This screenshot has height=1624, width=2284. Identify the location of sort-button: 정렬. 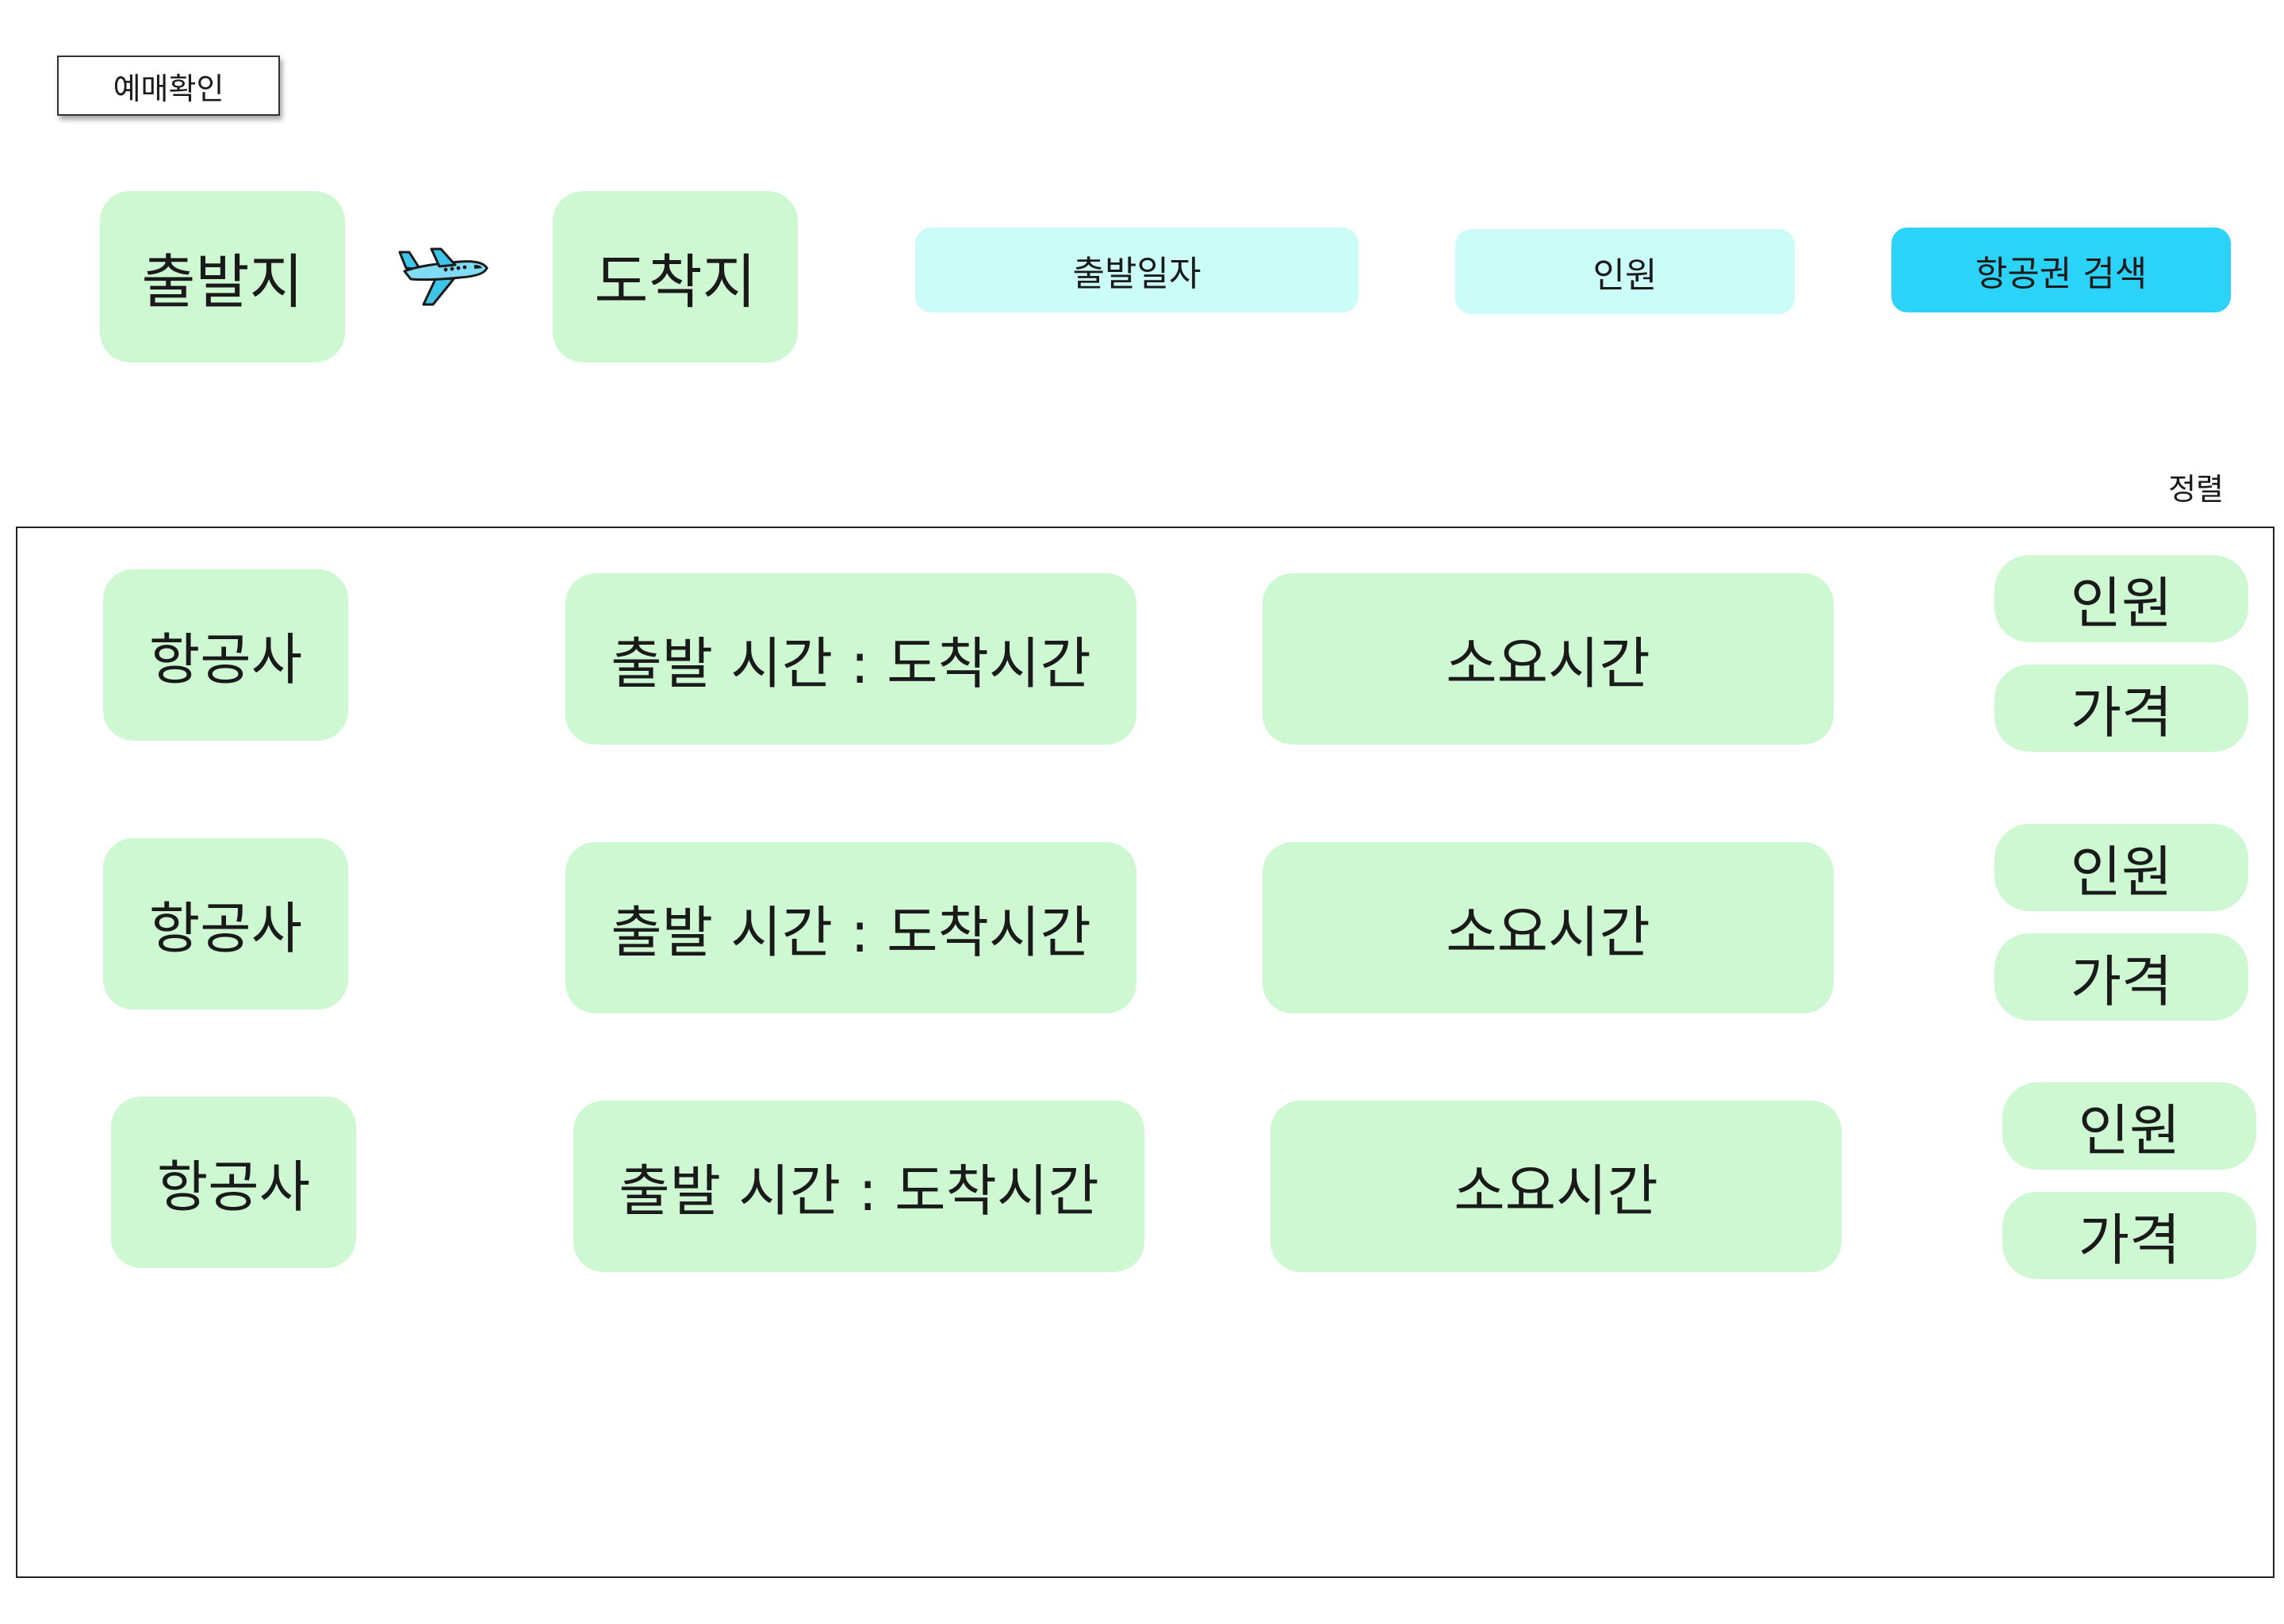
(2196, 486).